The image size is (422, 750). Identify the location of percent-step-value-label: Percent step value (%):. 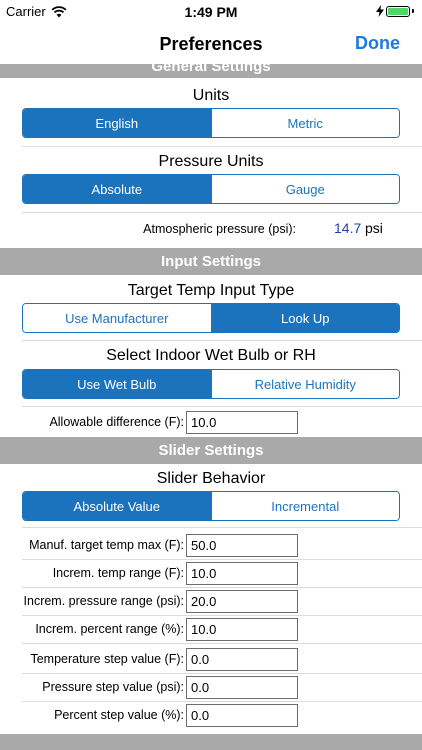
(119, 715).